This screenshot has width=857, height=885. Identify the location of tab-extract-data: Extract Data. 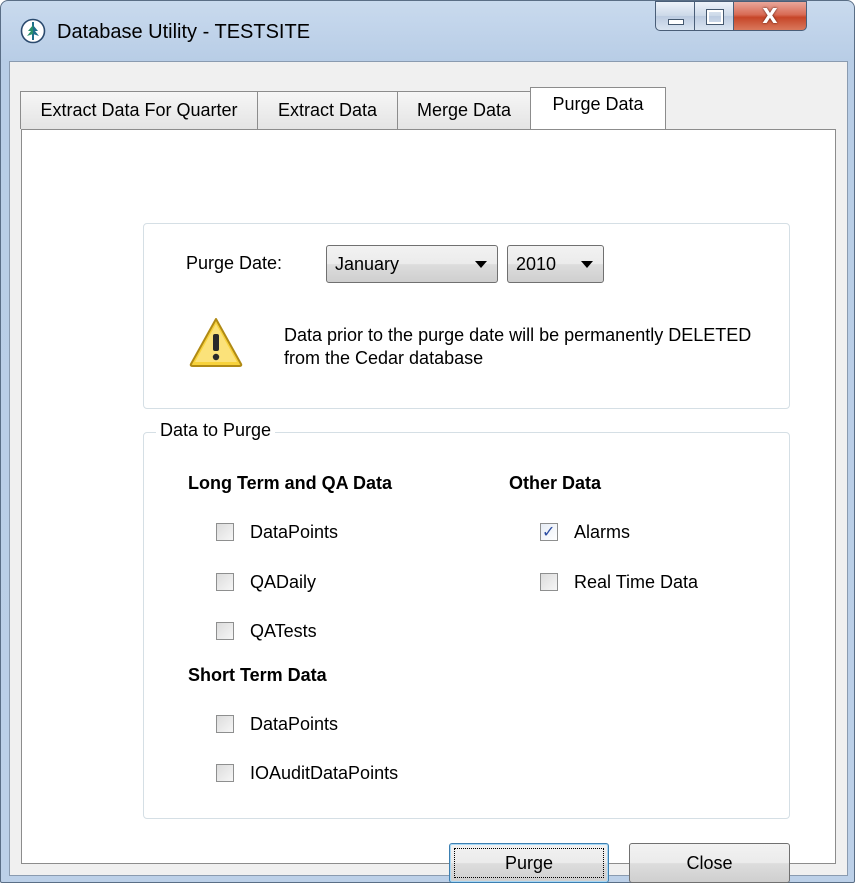
(327, 110).